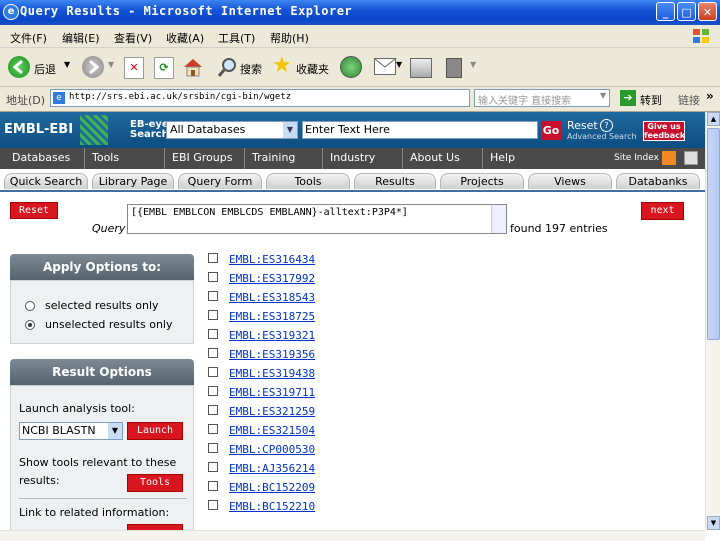 The image size is (720, 541). Describe the element at coordinates (272, 468) in the screenshot. I see `result-link: EMBL:AJ356214` at that location.